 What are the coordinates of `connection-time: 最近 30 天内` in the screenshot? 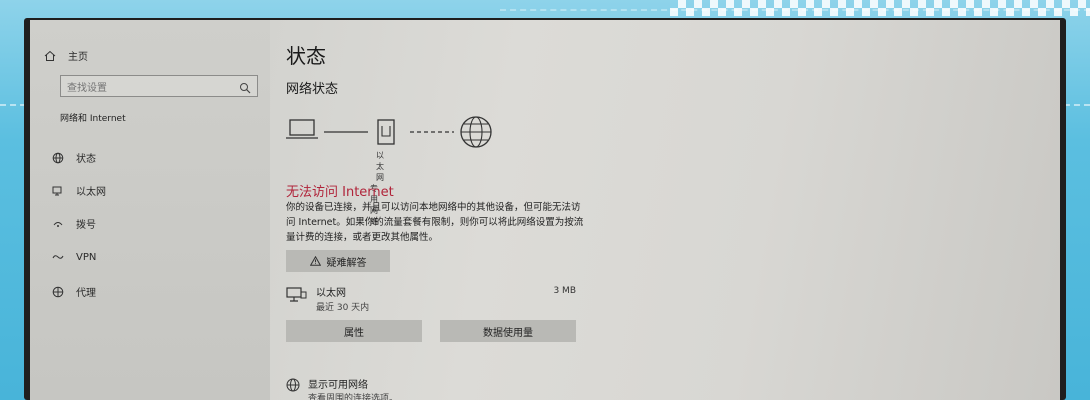 It's located at (343, 308).